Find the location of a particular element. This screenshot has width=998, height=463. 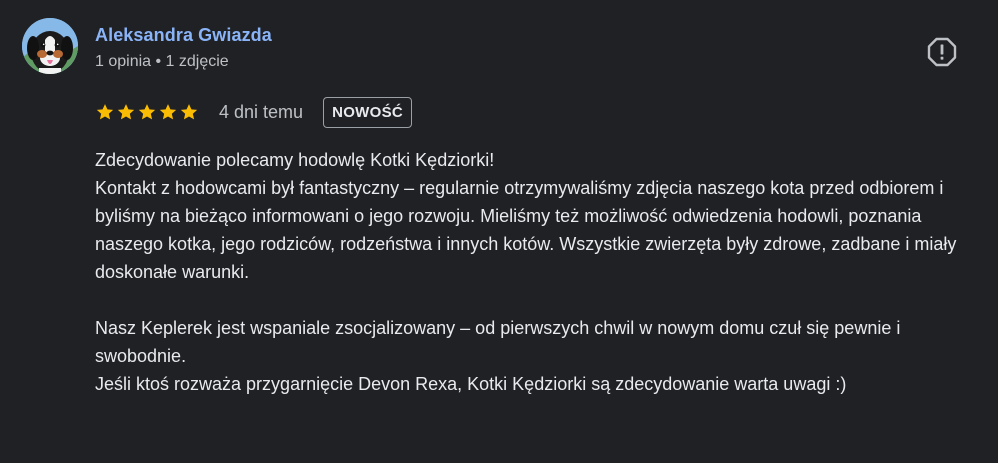

new-badge: NOWOŚĆ is located at coordinates (368, 112).